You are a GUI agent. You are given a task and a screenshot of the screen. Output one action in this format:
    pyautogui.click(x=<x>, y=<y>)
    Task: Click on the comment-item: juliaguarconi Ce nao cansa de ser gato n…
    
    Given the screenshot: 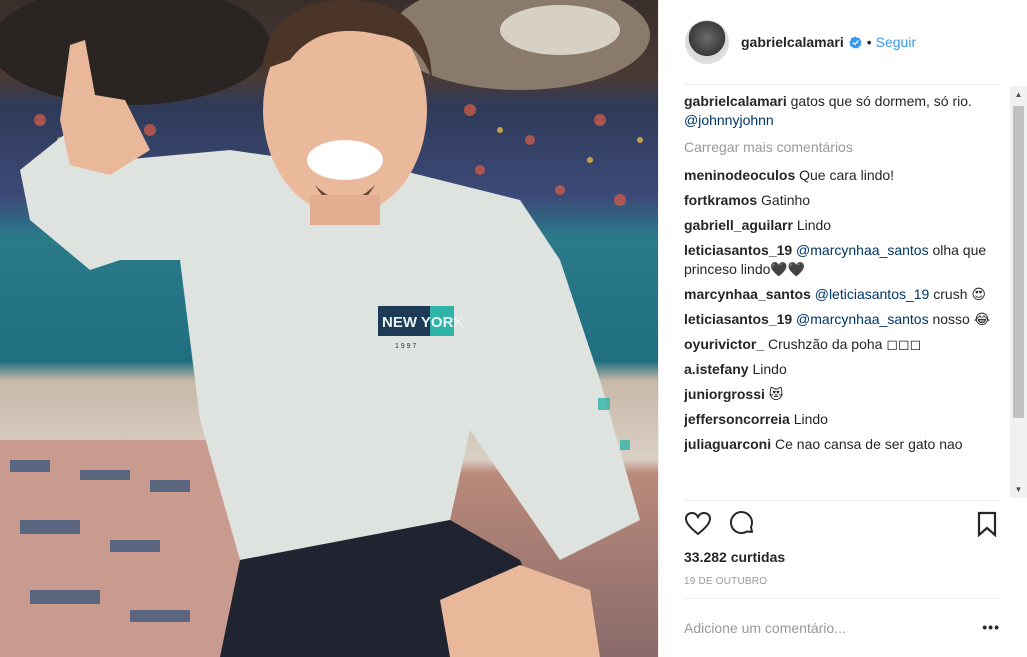 What is the action you would take?
    pyautogui.click(x=843, y=444)
    